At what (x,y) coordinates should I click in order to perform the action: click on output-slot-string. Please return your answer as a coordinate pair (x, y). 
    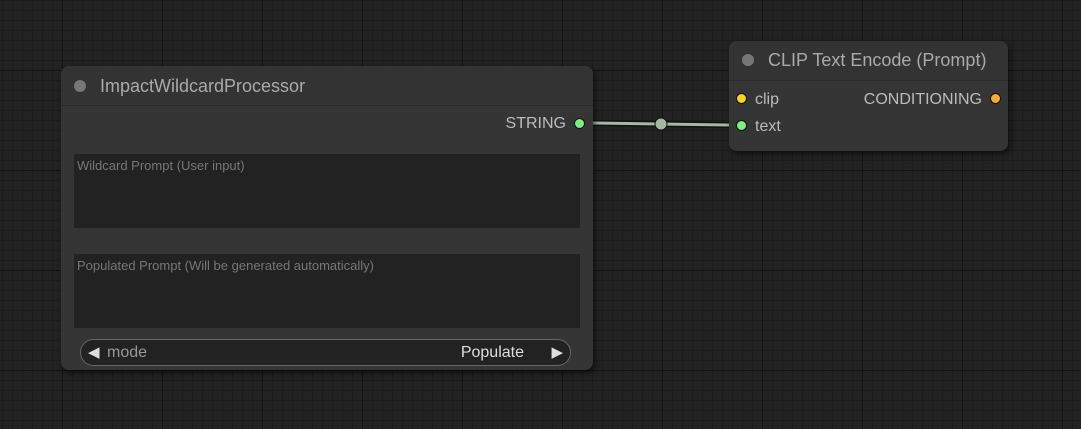
    Looking at the image, I should click on (579, 123).